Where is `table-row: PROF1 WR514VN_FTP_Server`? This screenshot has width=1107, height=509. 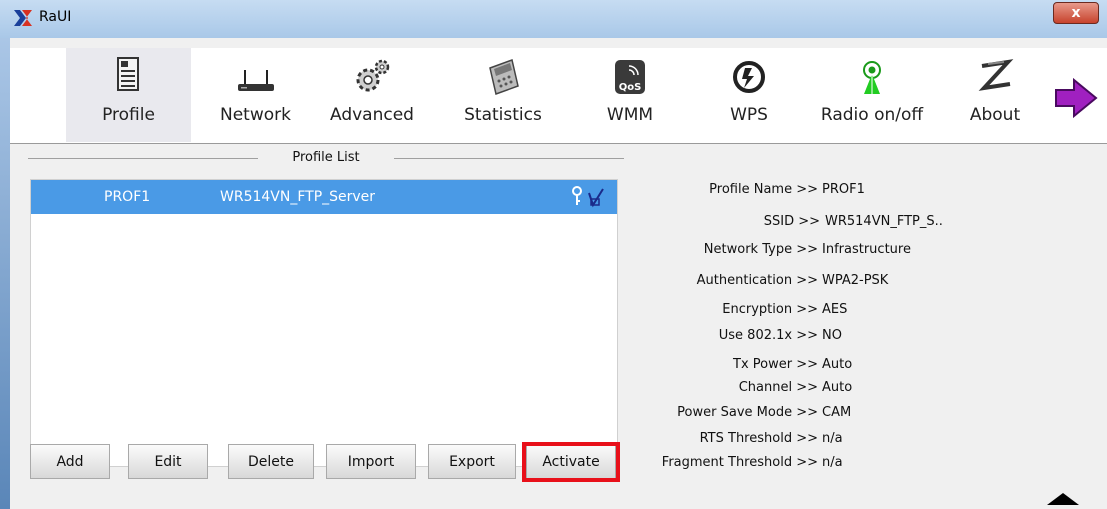
table-row: PROF1 WR514VN_FTP_Server is located at coordinates (324, 197).